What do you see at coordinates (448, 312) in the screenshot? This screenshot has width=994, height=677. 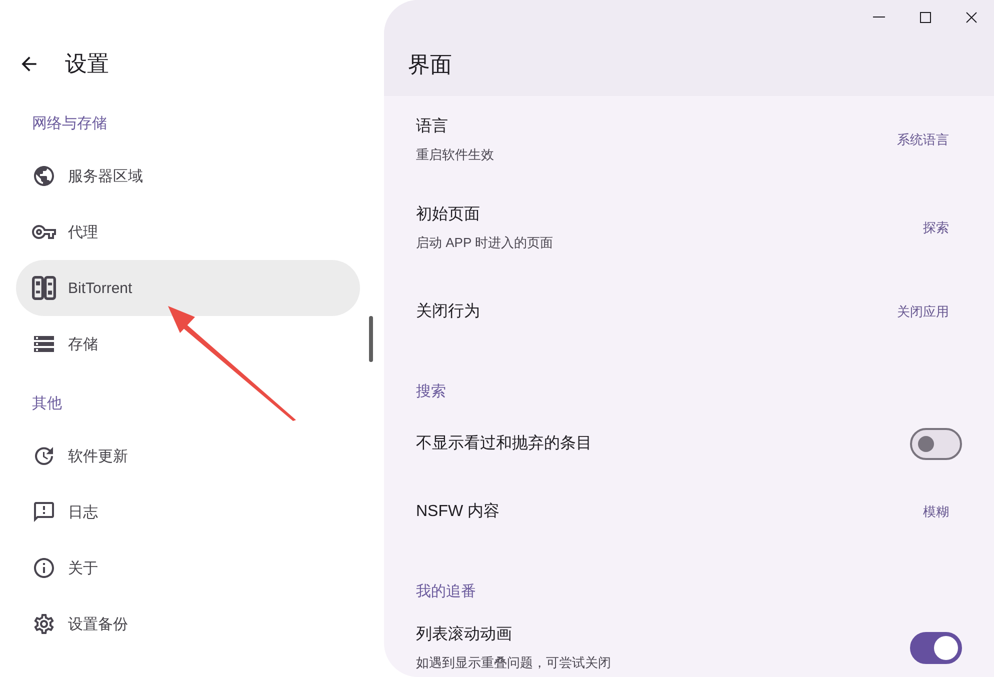 I see `setting-title: 关闭行为` at bounding box center [448, 312].